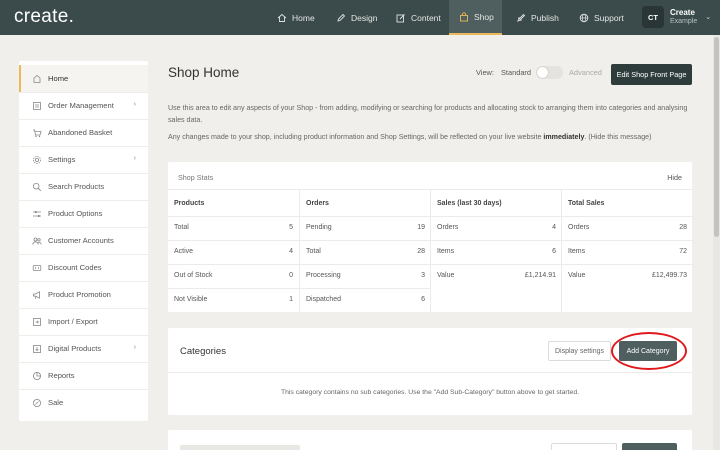  I want to click on stat-label: Active, so click(184, 251).